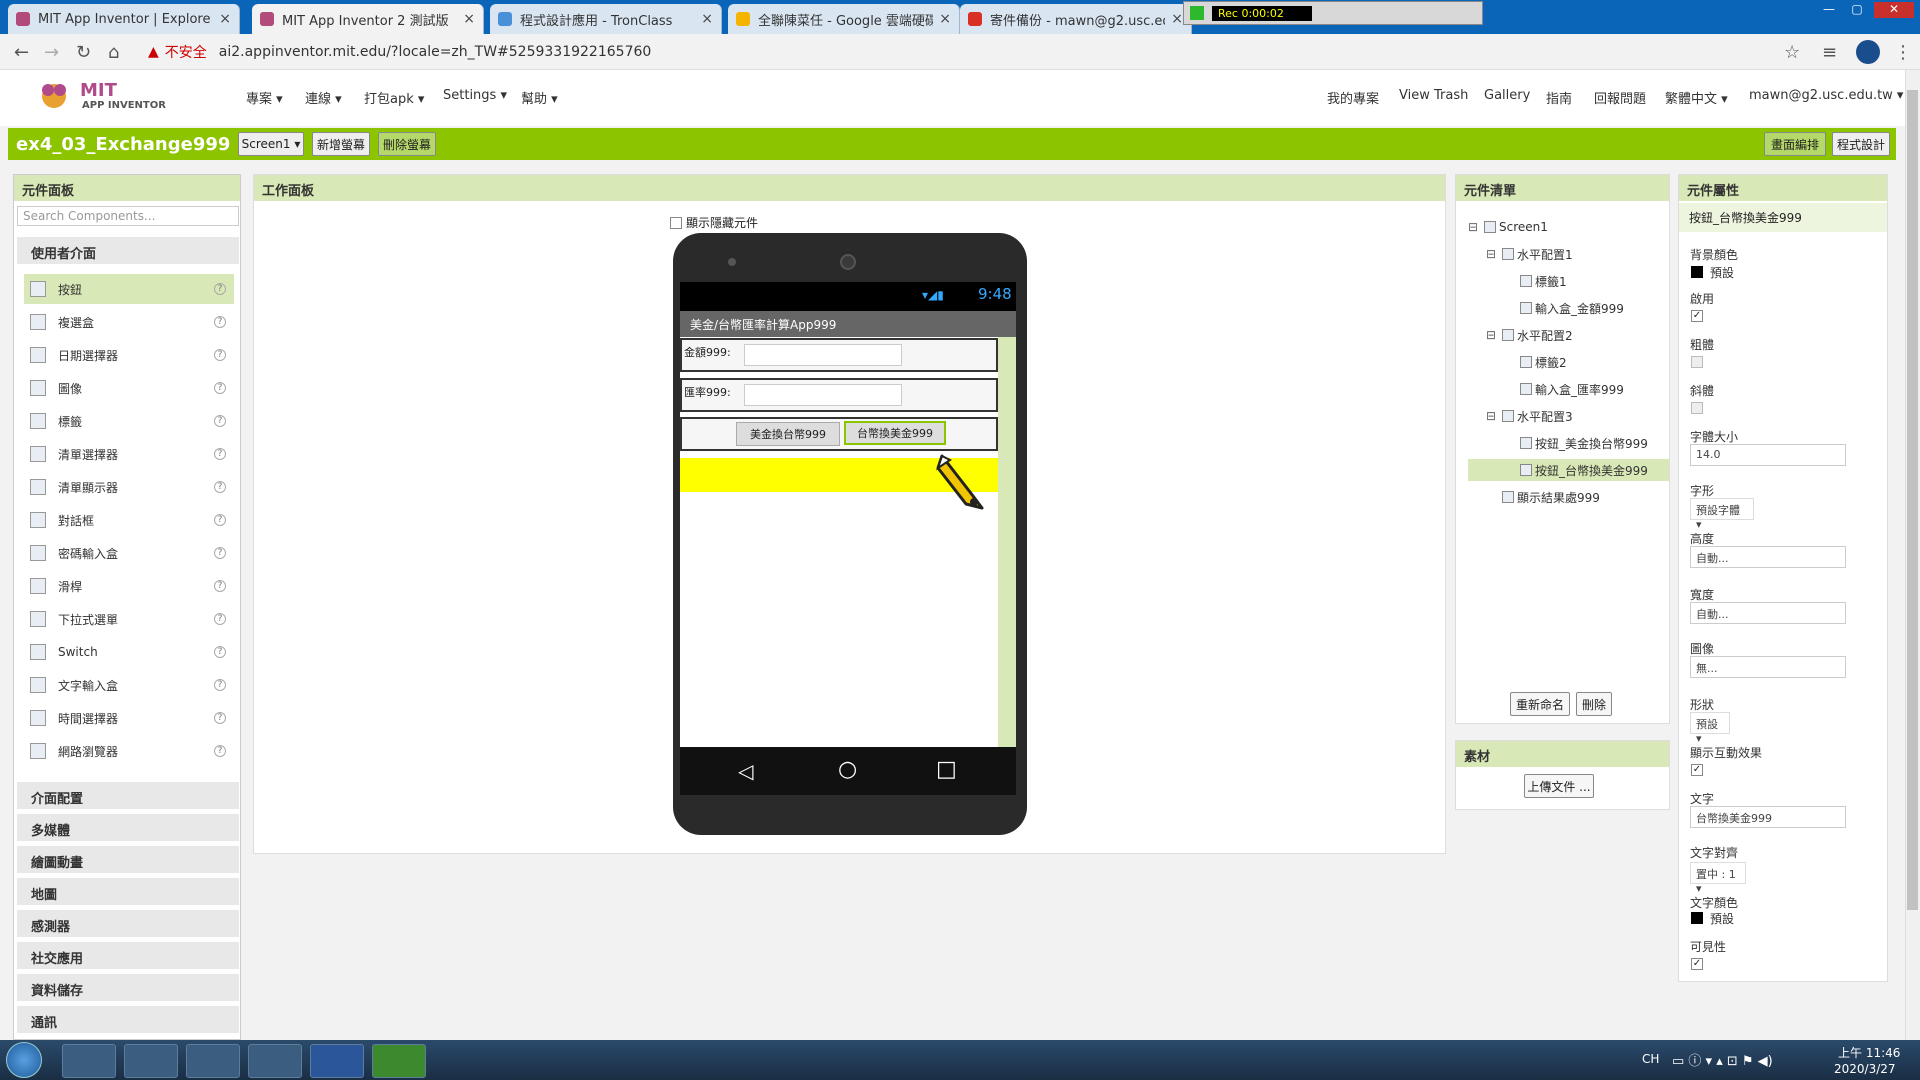 This screenshot has height=1080, width=1920. Describe the element at coordinates (1869, 1052) in the screenshot. I see `clock-time: 上午 11:46` at that location.